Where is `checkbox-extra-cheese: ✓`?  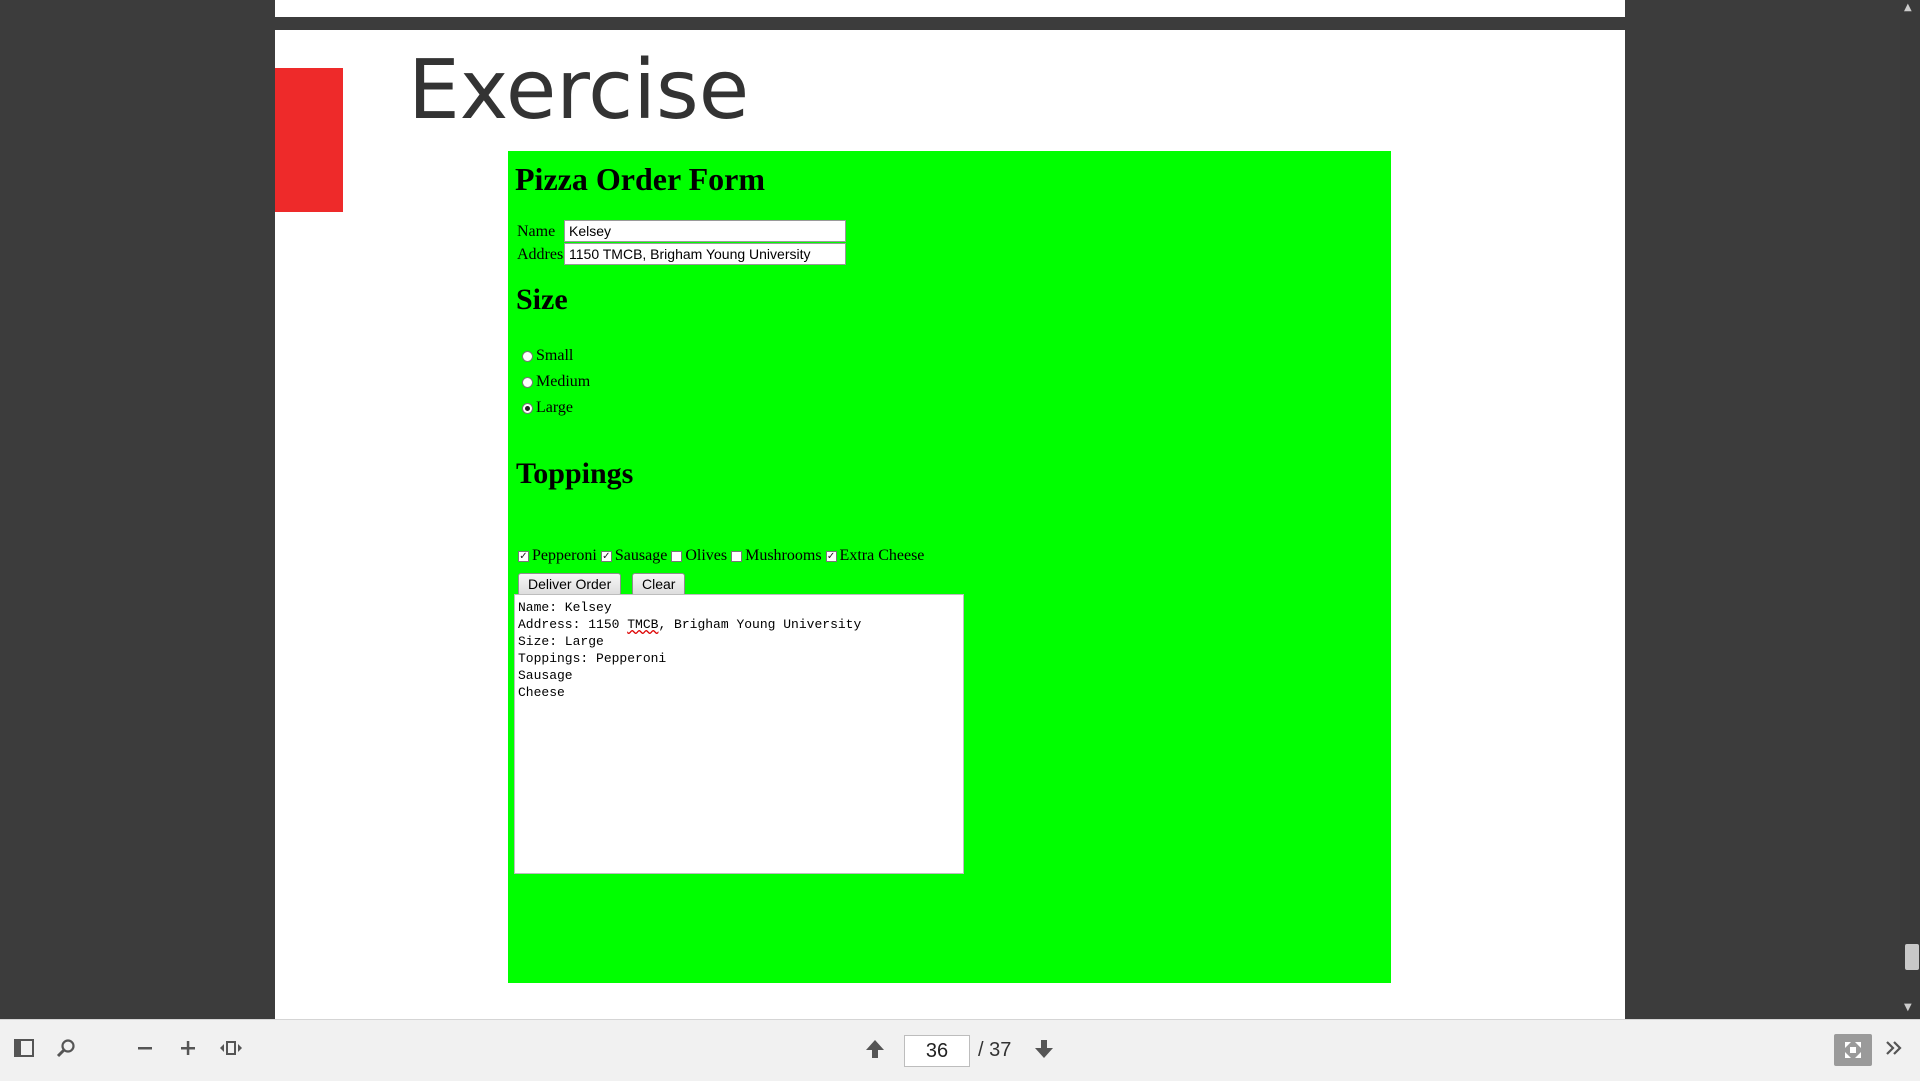 checkbox-extra-cheese: ✓ is located at coordinates (831, 556).